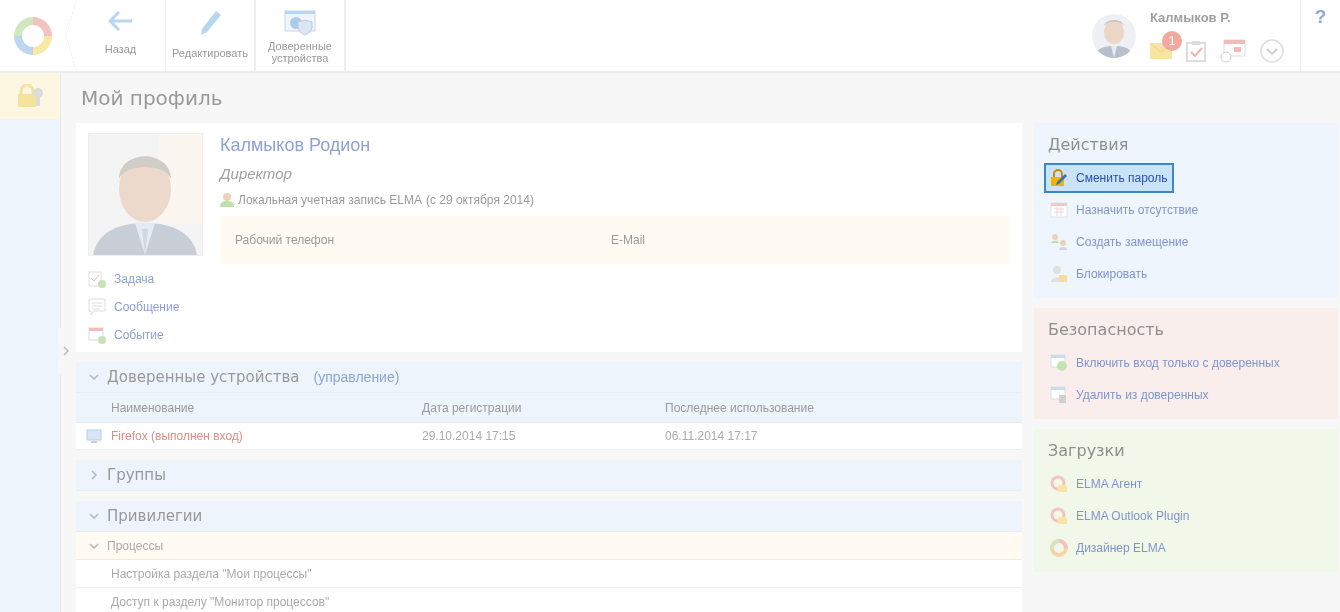  What do you see at coordinates (1129, 395) in the screenshot?
I see `panel-link: Удалить из доверенных` at bounding box center [1129, 395].